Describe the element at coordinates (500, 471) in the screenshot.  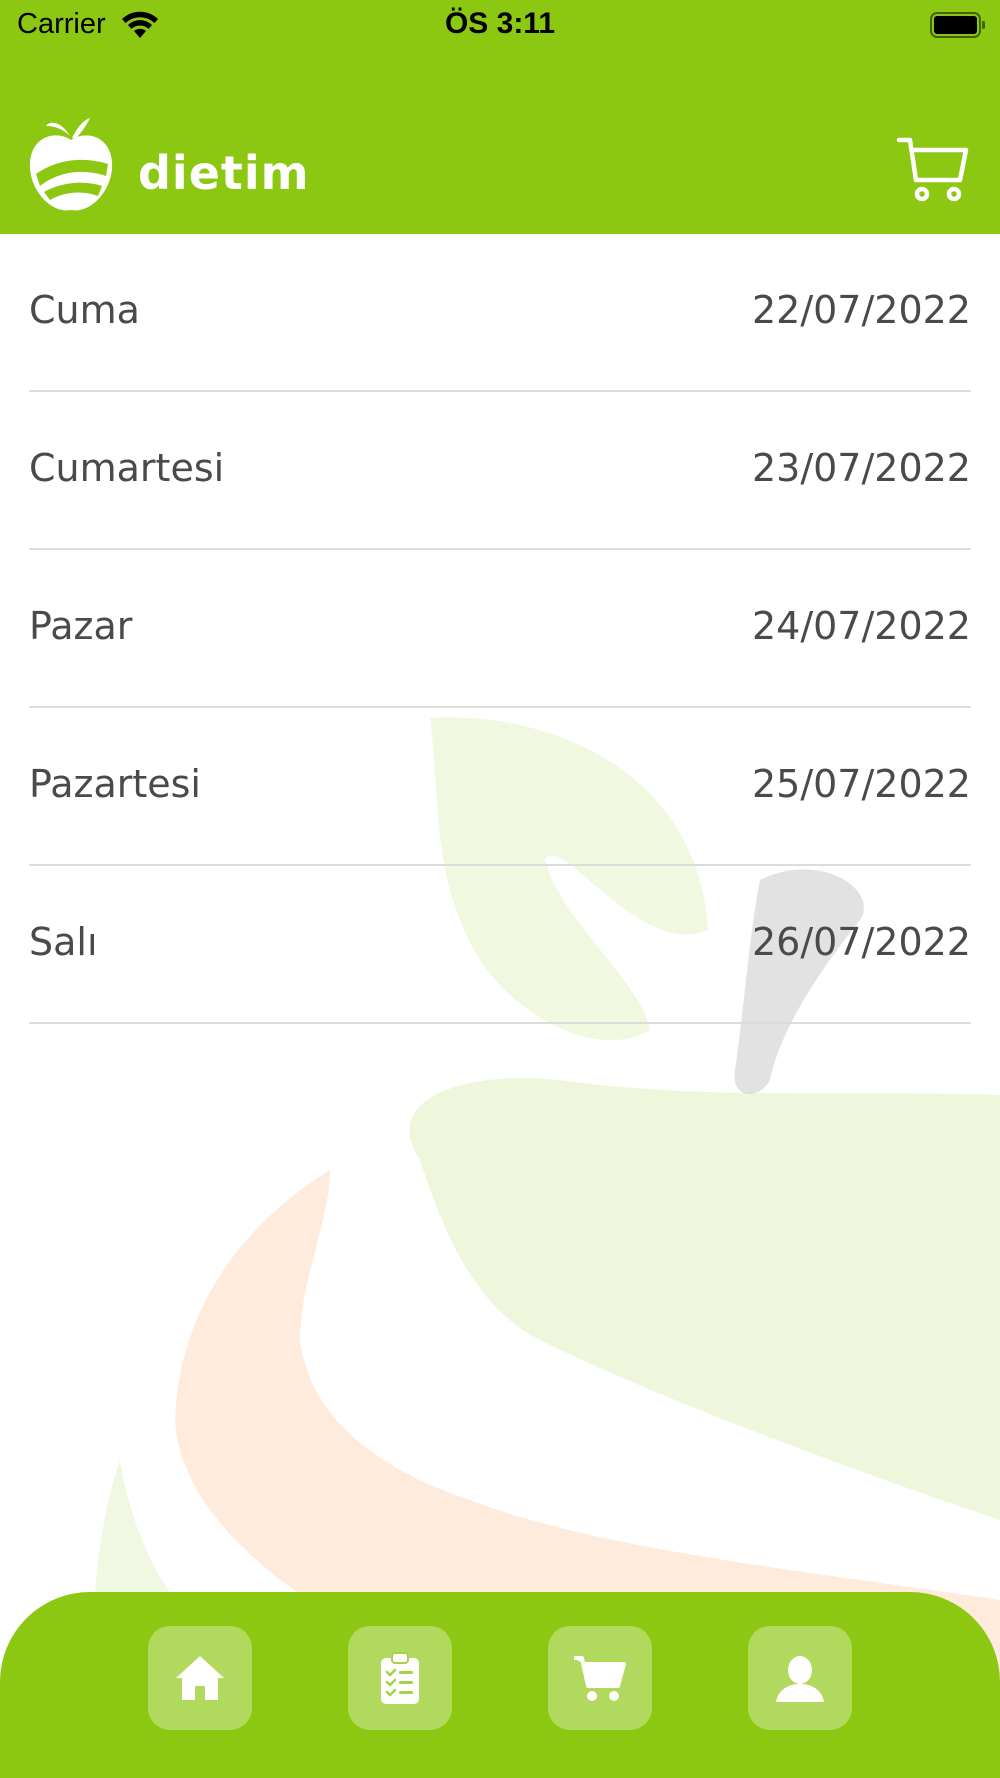
I see `day-row: Cumartesi 23/07/2022` at that location.